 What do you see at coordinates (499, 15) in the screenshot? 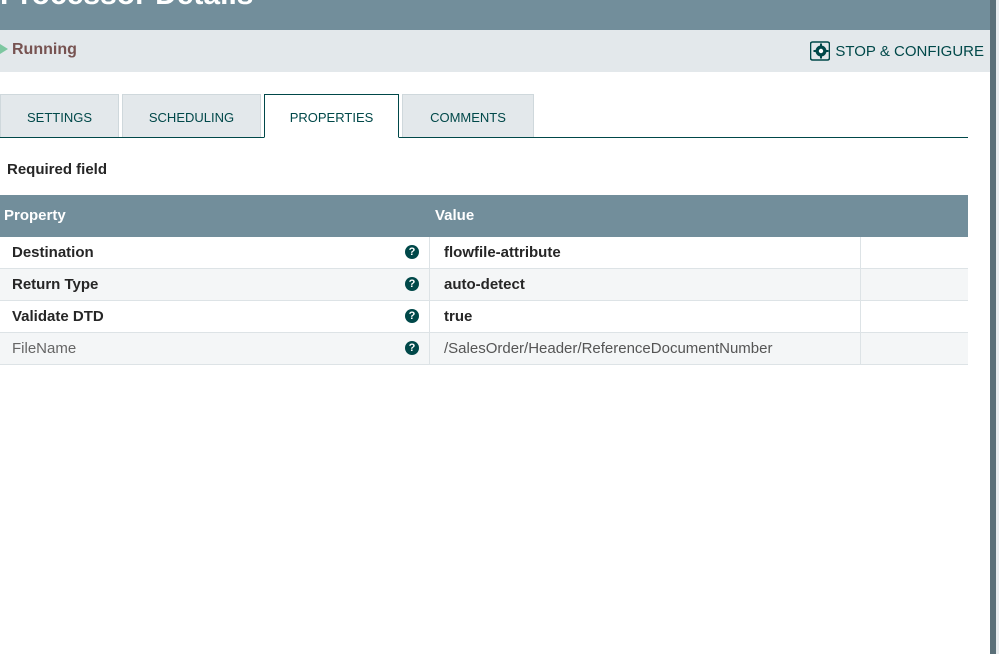
I see `dialog-title-bar: Processor Details` at bounding box center [499, 15].